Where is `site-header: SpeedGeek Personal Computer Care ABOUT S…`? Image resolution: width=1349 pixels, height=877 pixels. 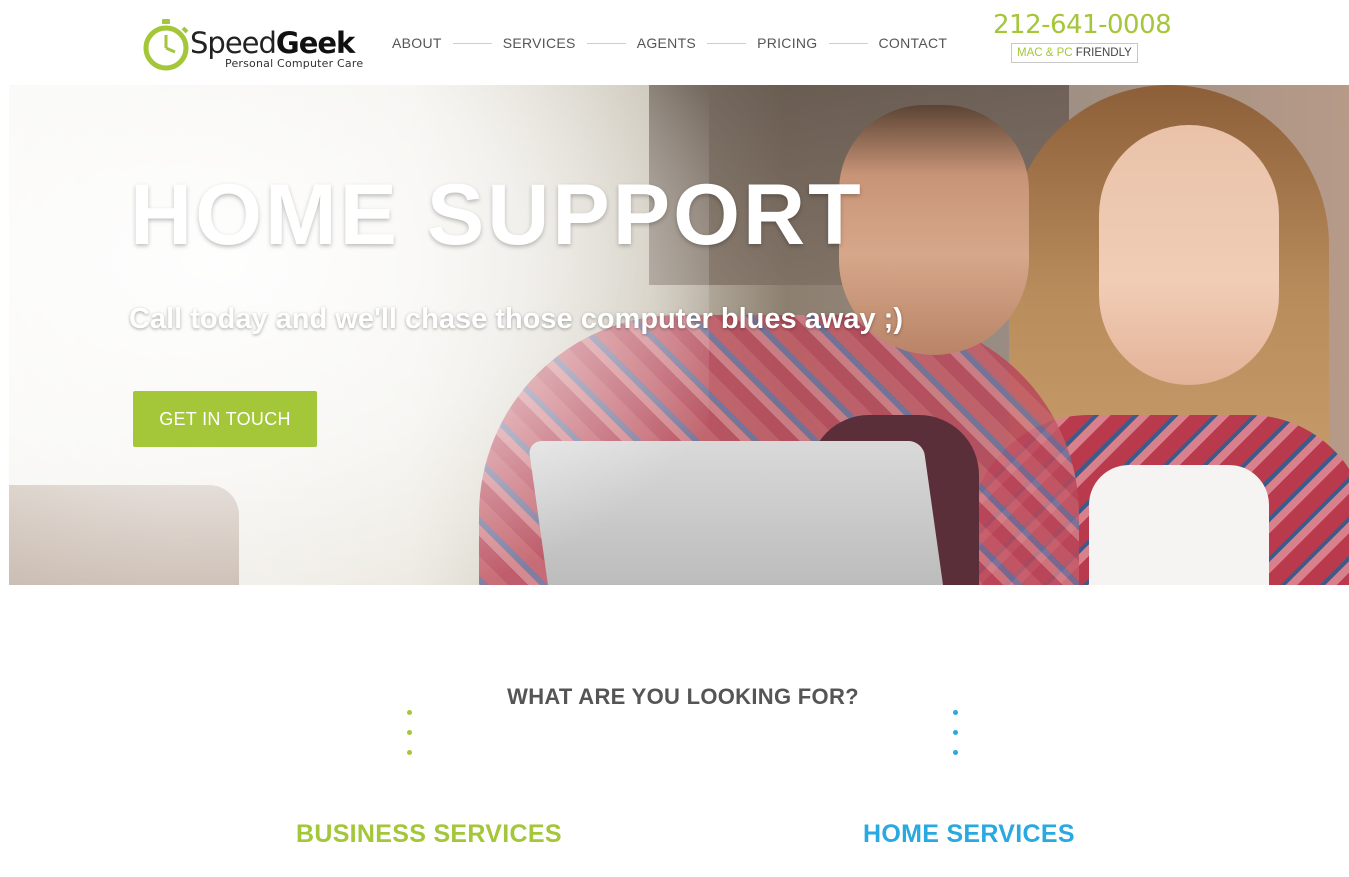 site-header: SpeedGeek Personal Computer Care ABOUT S… is located at coordinates (674, 42).